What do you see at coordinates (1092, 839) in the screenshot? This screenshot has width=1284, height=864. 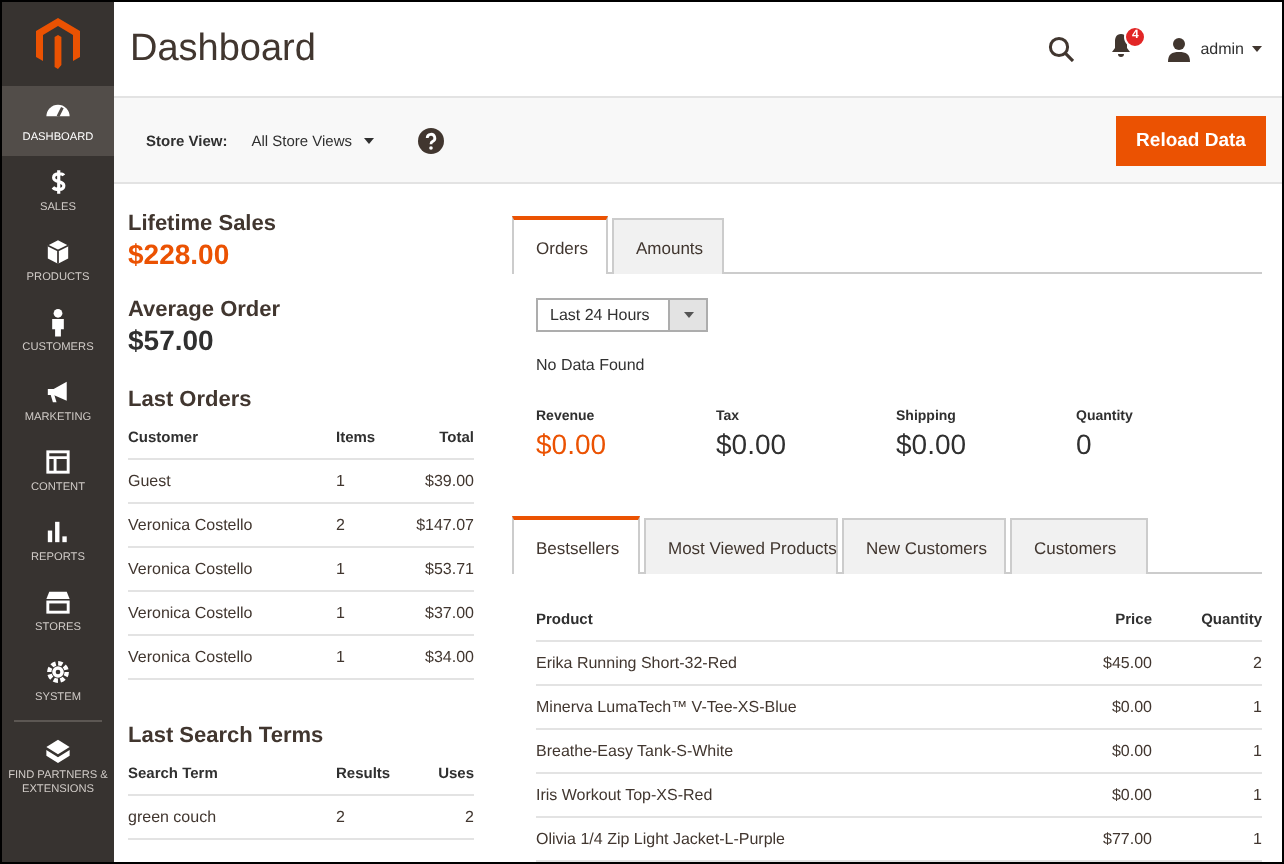 I see `table-cell: $77.00` at bounding box center [1092, 839].